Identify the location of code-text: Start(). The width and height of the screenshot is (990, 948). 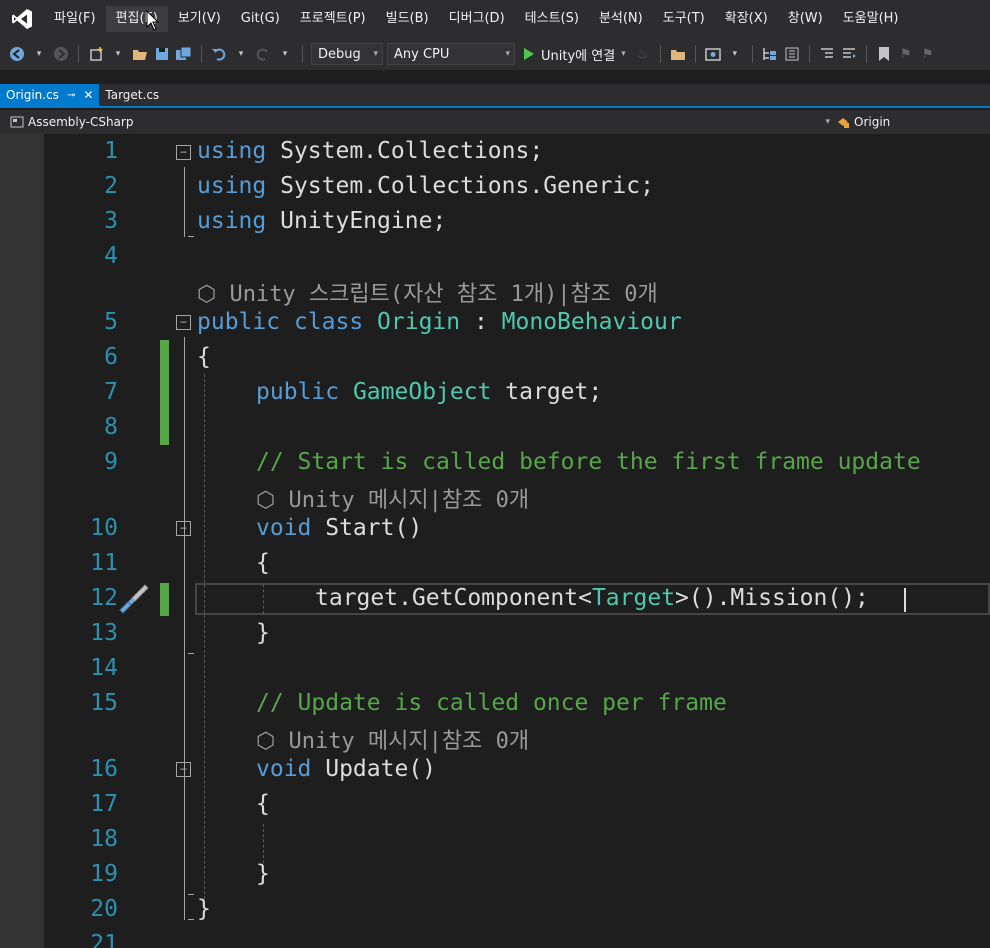
(367, 528).